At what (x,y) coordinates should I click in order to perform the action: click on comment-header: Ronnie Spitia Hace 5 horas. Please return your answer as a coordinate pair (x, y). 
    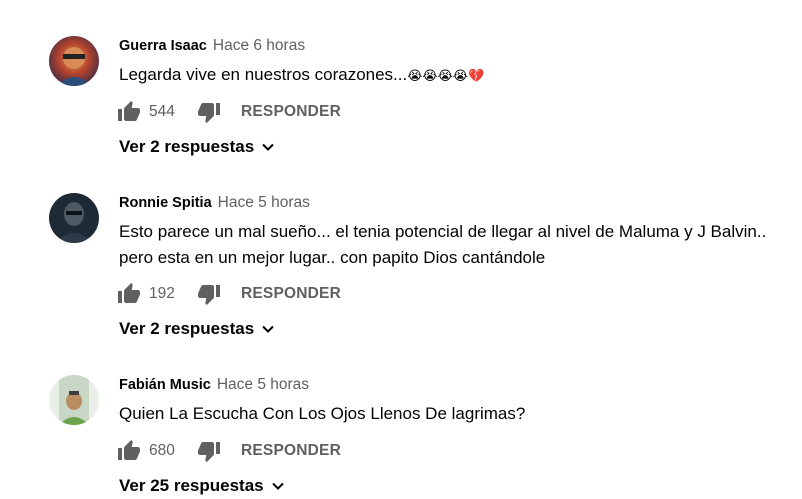
    Looking at the image, I should click on (214, 204).